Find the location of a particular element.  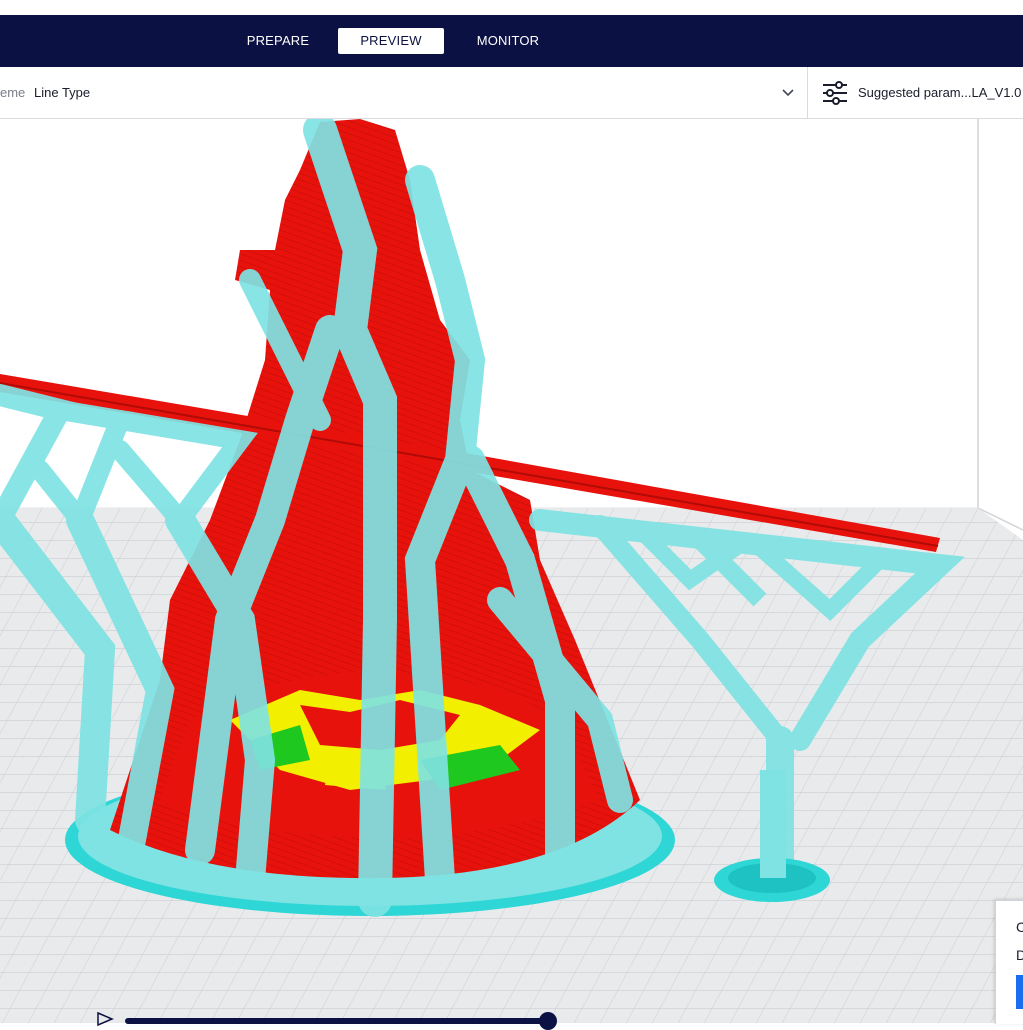

tab-monitor: MONITOR is located at coordinates (508, 41).